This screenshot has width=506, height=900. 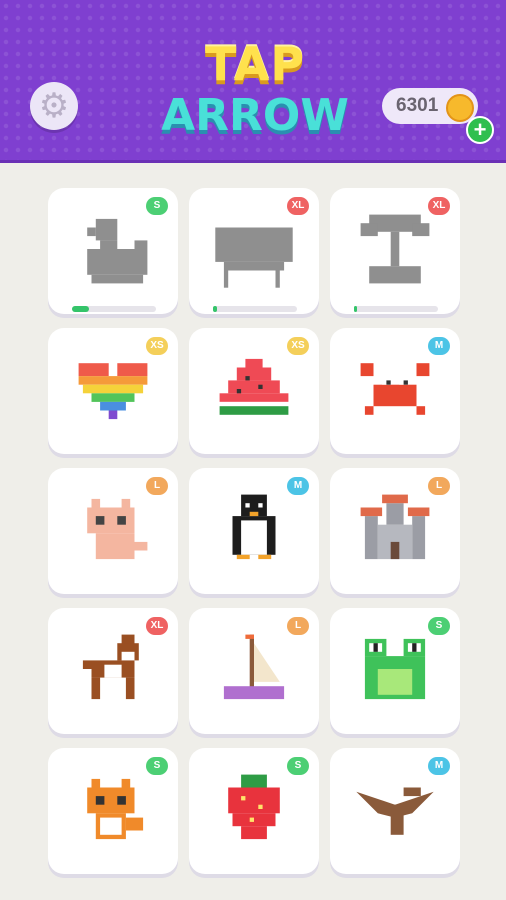 What do you see at coordinates (117, 251) in the screenshot?
I see `duck-silhouette` at bounding box center [117, 251].